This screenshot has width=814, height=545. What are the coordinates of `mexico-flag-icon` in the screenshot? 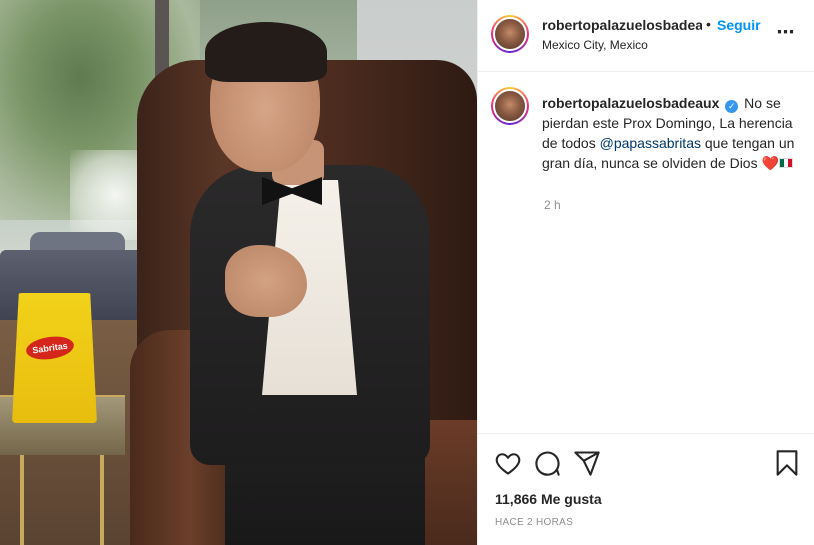 It's located at (785, 163).